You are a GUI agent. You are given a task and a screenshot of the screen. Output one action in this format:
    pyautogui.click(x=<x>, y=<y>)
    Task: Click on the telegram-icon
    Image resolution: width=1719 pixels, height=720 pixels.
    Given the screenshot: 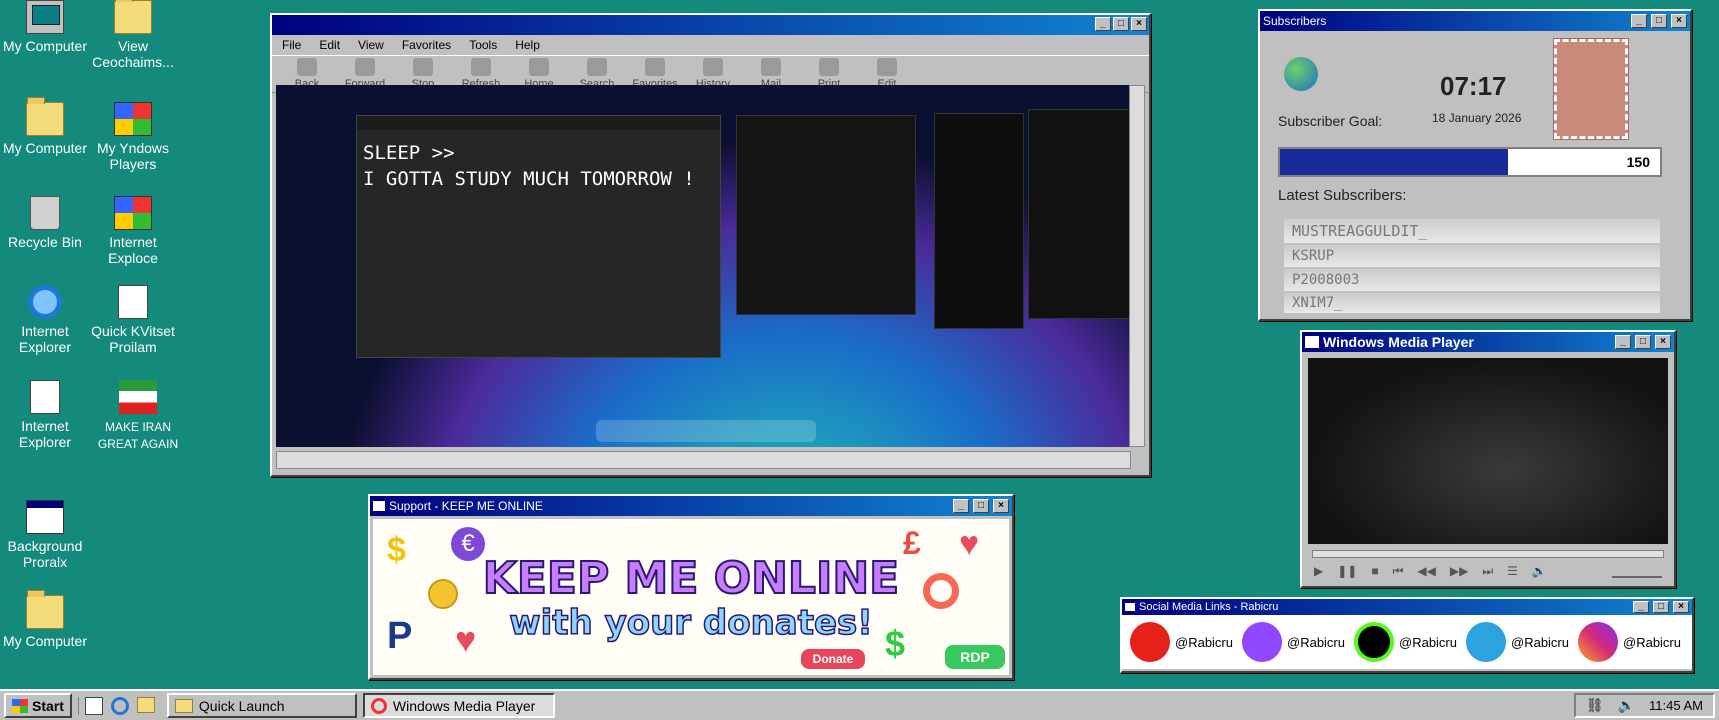 What is the action you would take?
    pyautogui.click(x=1486, y=642)
    